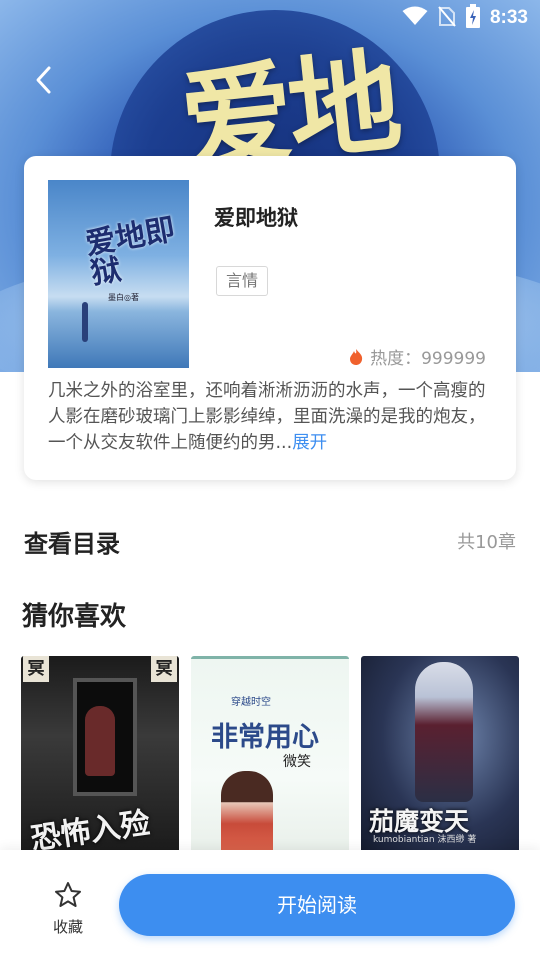 This screenshot has width=540, height=960. I want to click on status-bar: 8:33, so click(465, 18).